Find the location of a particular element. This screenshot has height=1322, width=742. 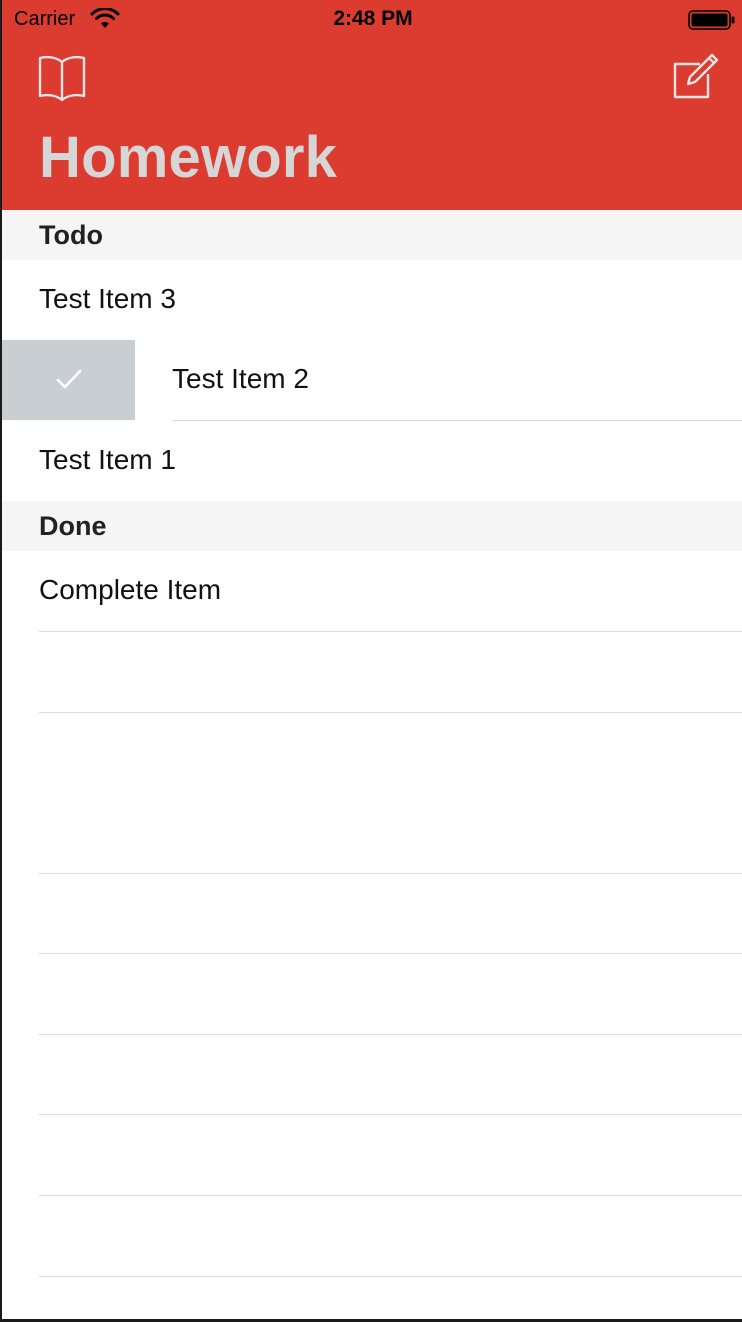

compose-icon is located at coordinates (695, 77).